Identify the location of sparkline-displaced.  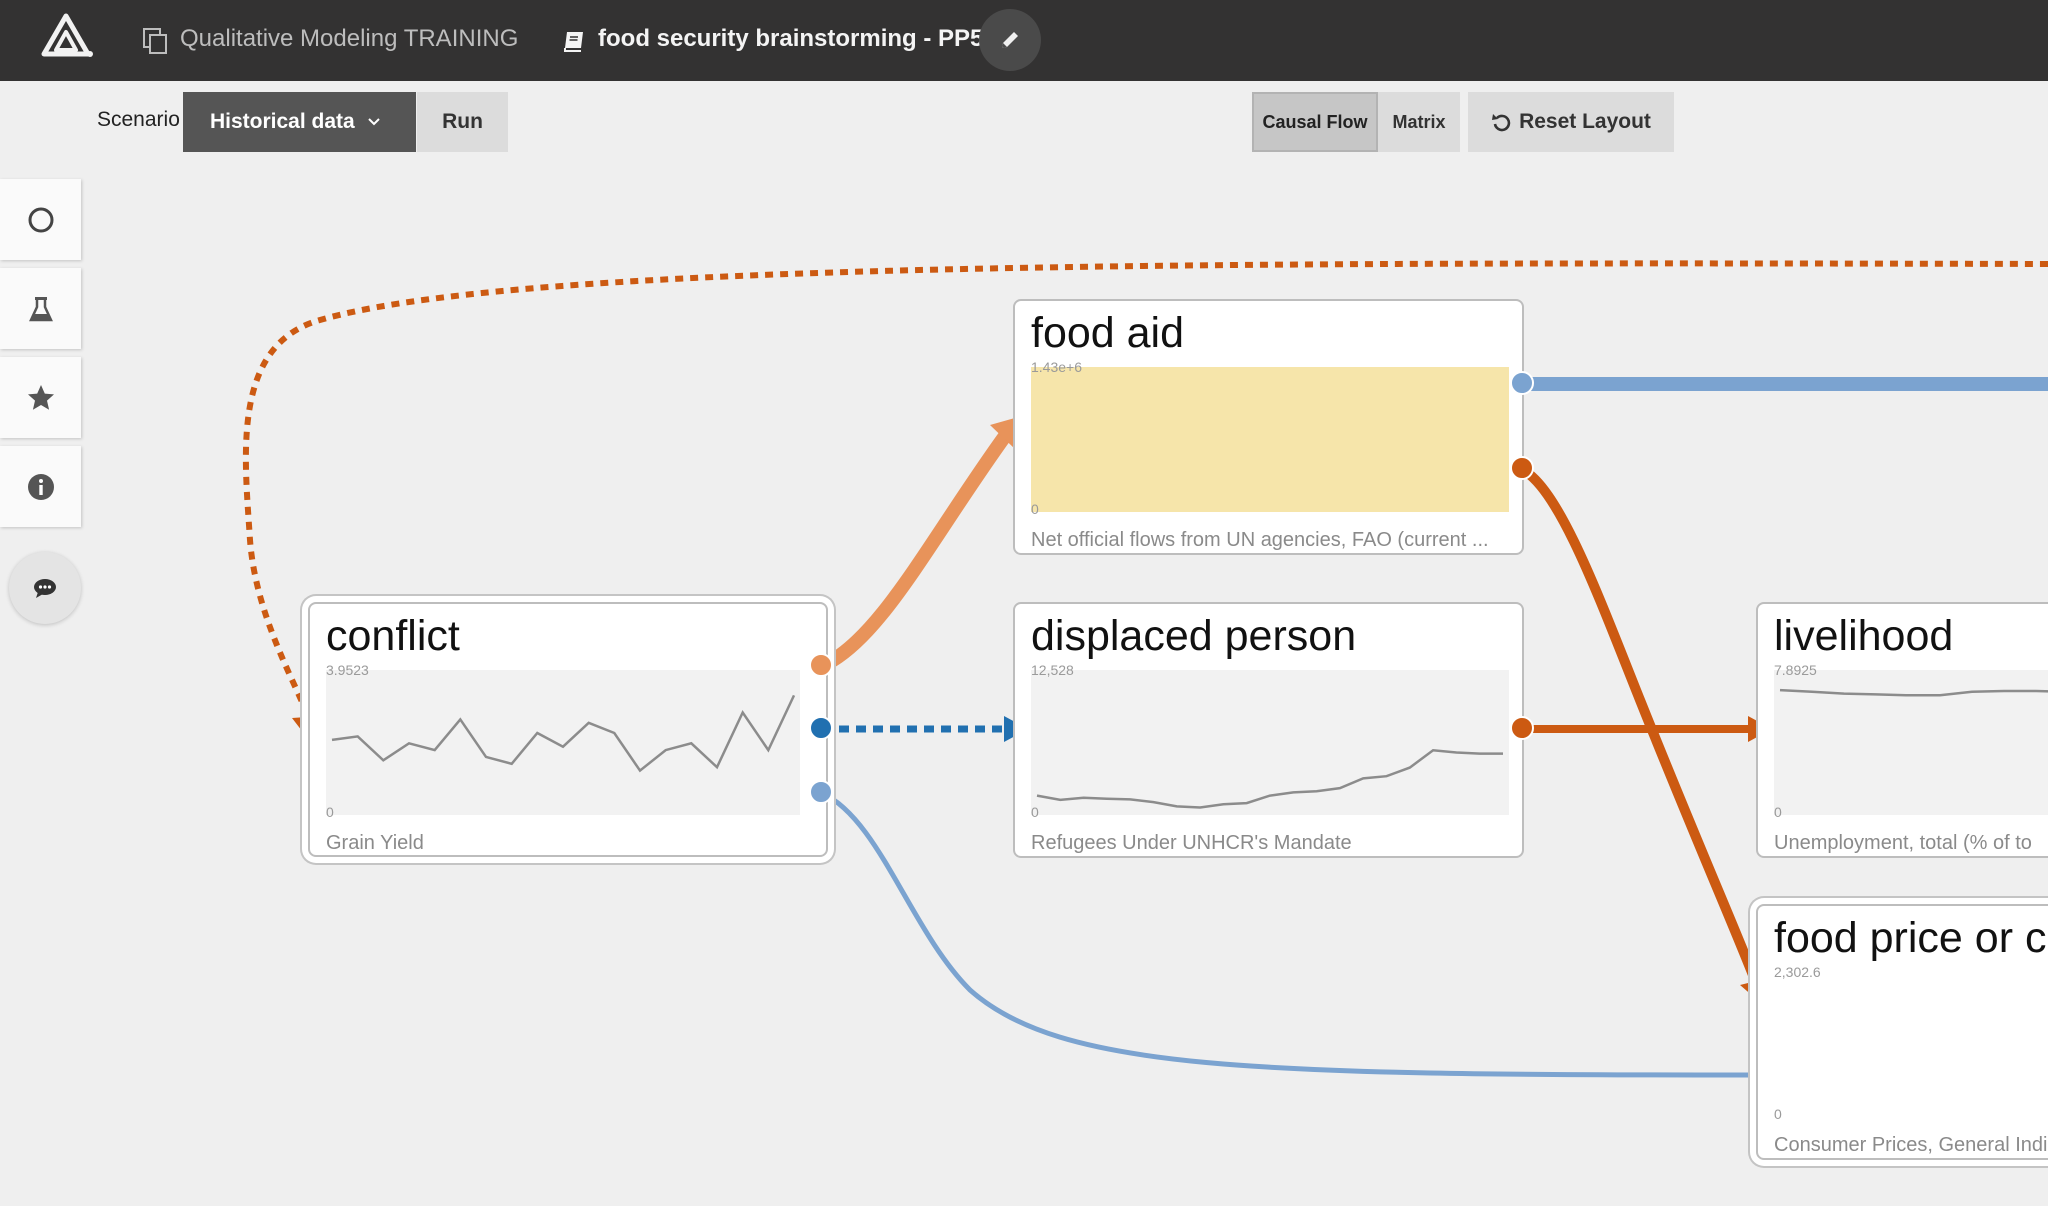
(1269, 779).